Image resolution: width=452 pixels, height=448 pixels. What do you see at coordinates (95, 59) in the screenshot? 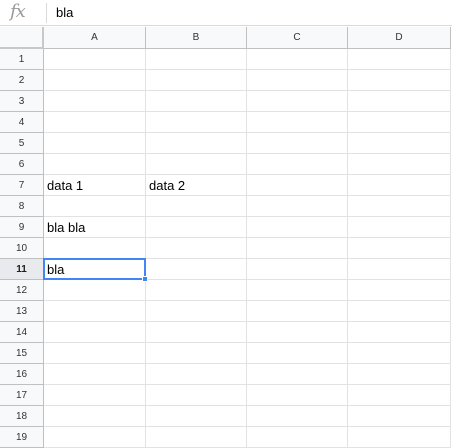
I see `cell-a1` at bounding box center [95, 59].